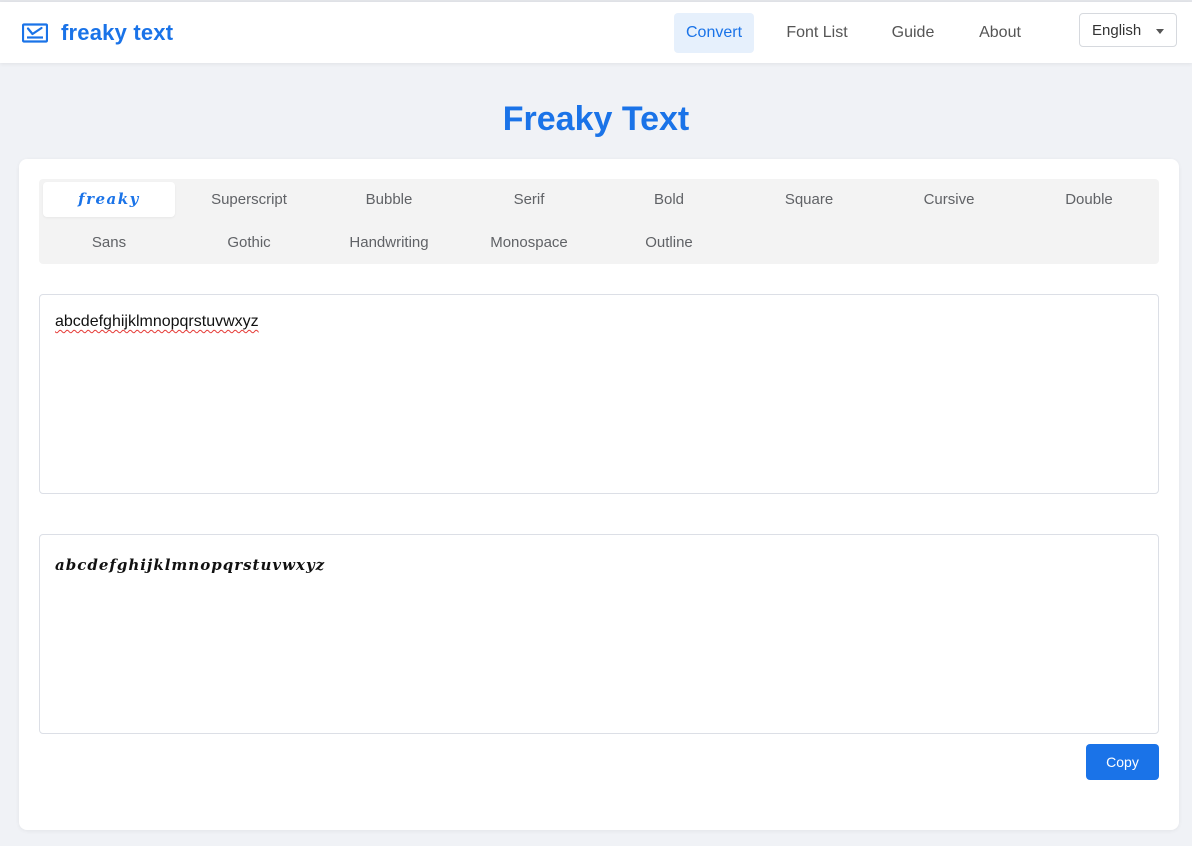 The height and width of the screenshot is (846, 1192). I want to click on brand-name: freaky text, so click(117, 32).